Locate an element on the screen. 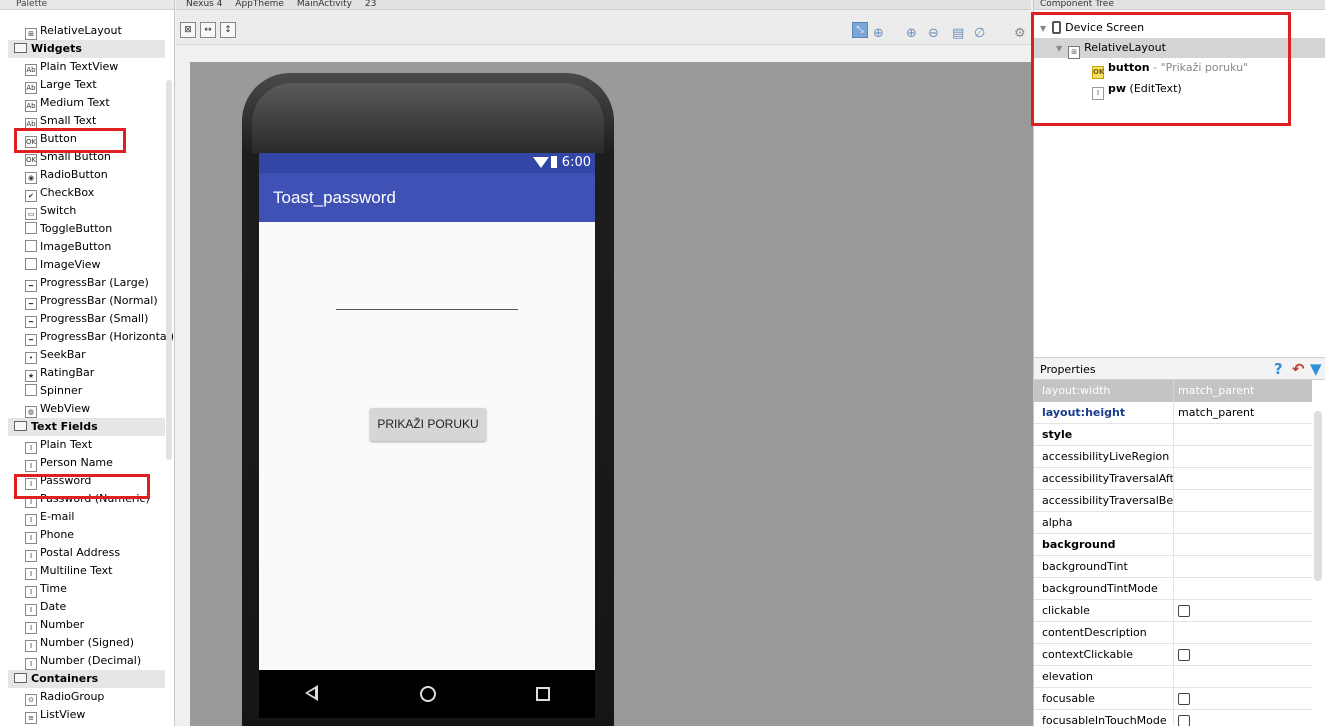 The image size is (1325, 726). property-row: accessibilityTraversalAfter is located at coordinates (1173, 479).